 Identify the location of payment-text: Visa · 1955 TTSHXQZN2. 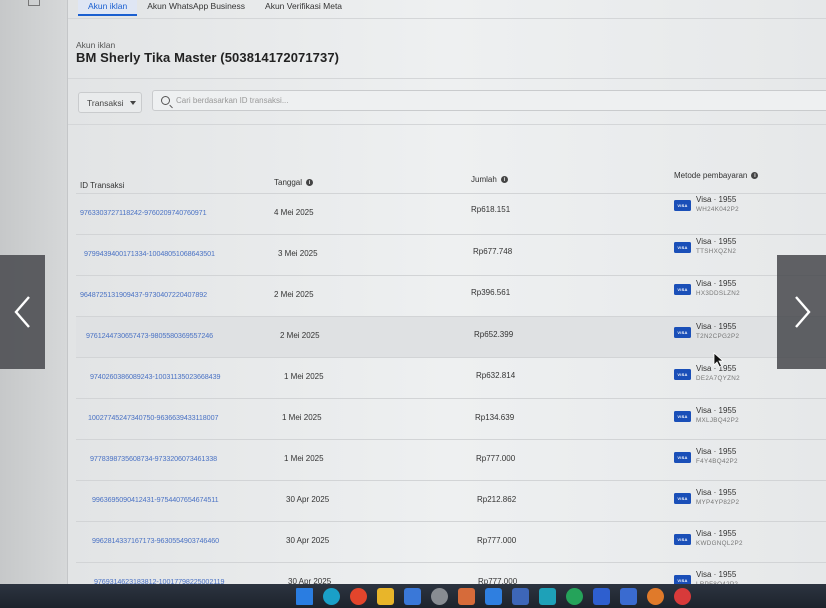
(716, 247).